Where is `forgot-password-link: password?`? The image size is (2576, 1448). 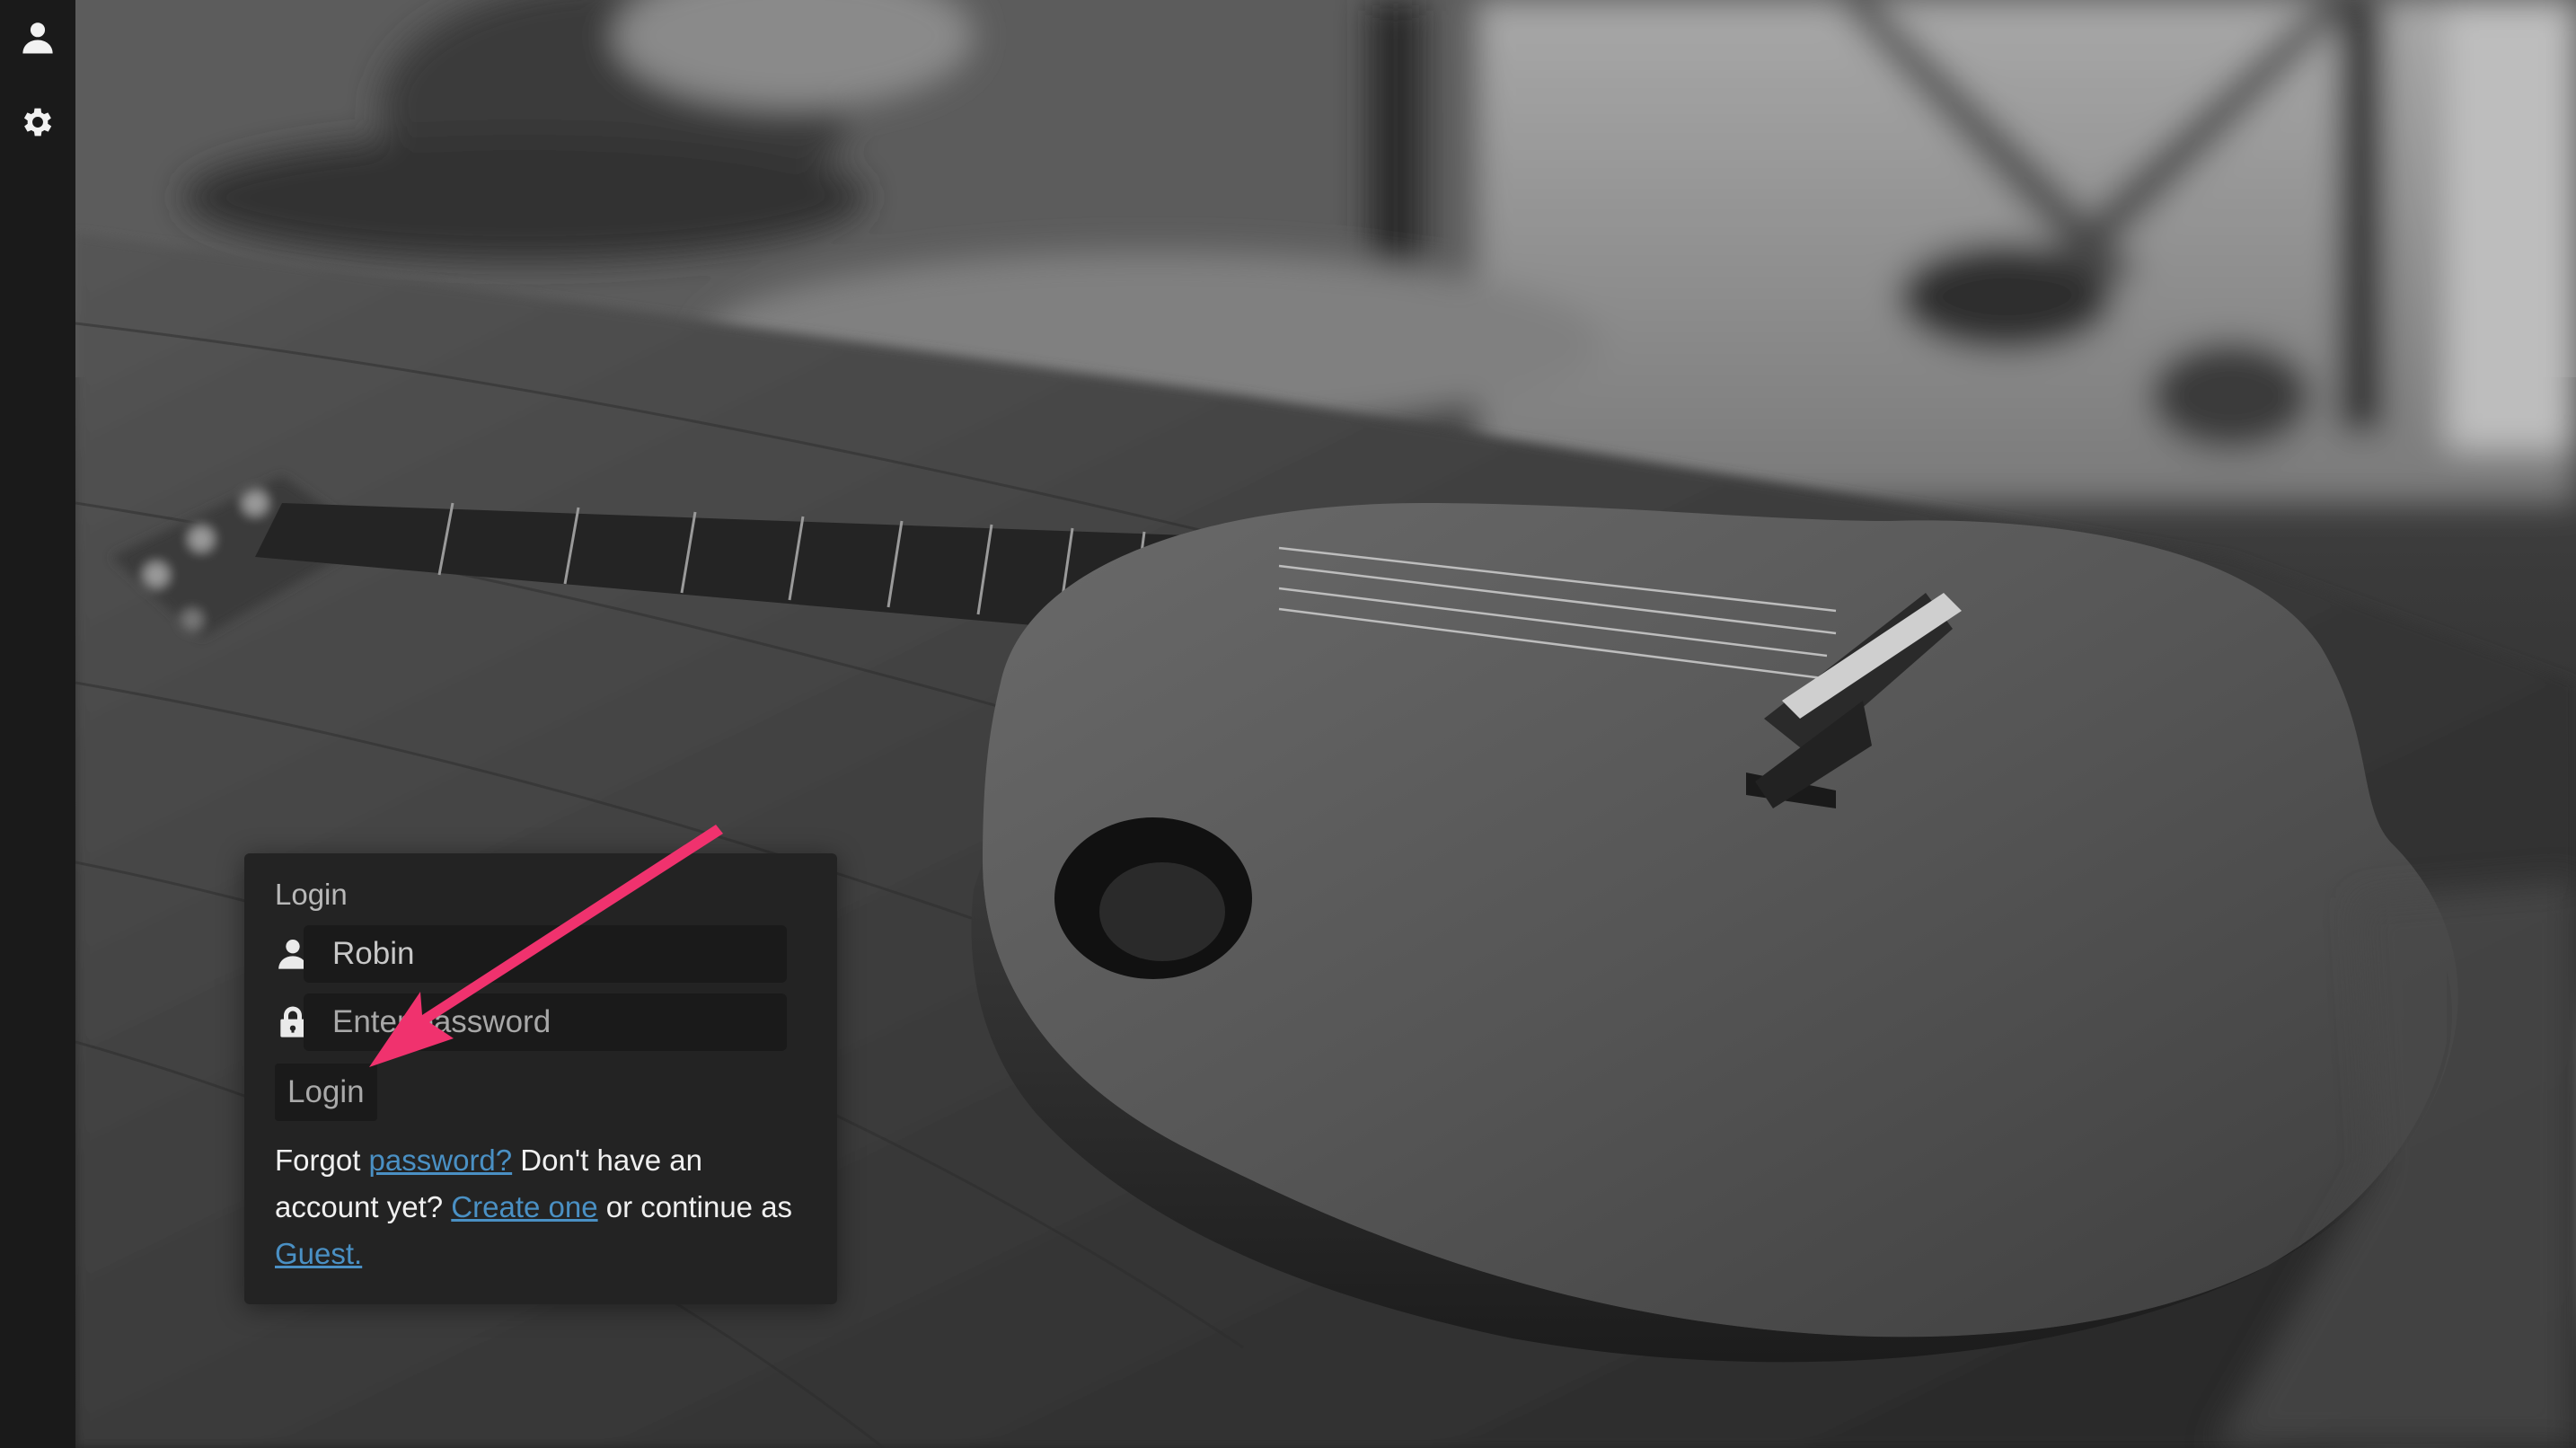
forgot-password-link: password? is located at coordinates (441, 1160).